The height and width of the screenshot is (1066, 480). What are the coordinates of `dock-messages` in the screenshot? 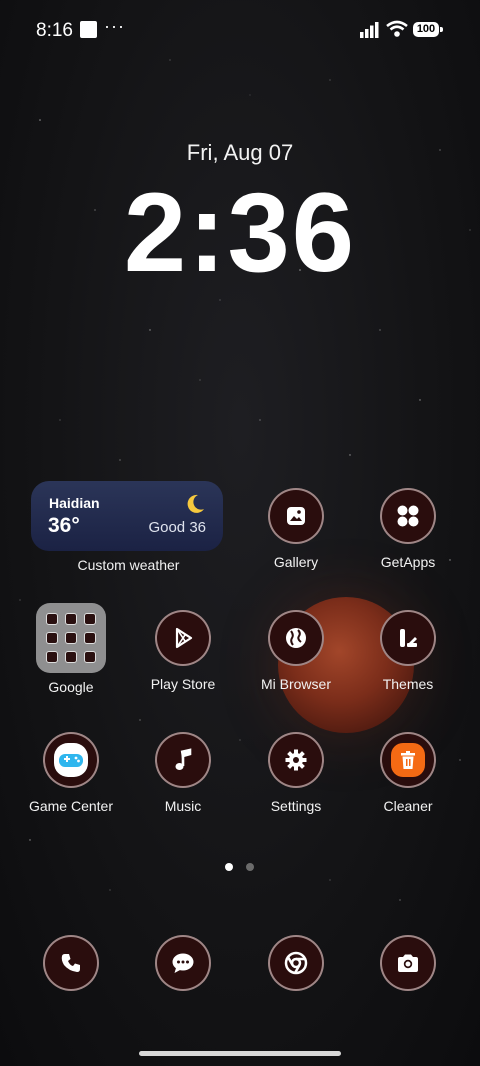 It's located at (183, 963).